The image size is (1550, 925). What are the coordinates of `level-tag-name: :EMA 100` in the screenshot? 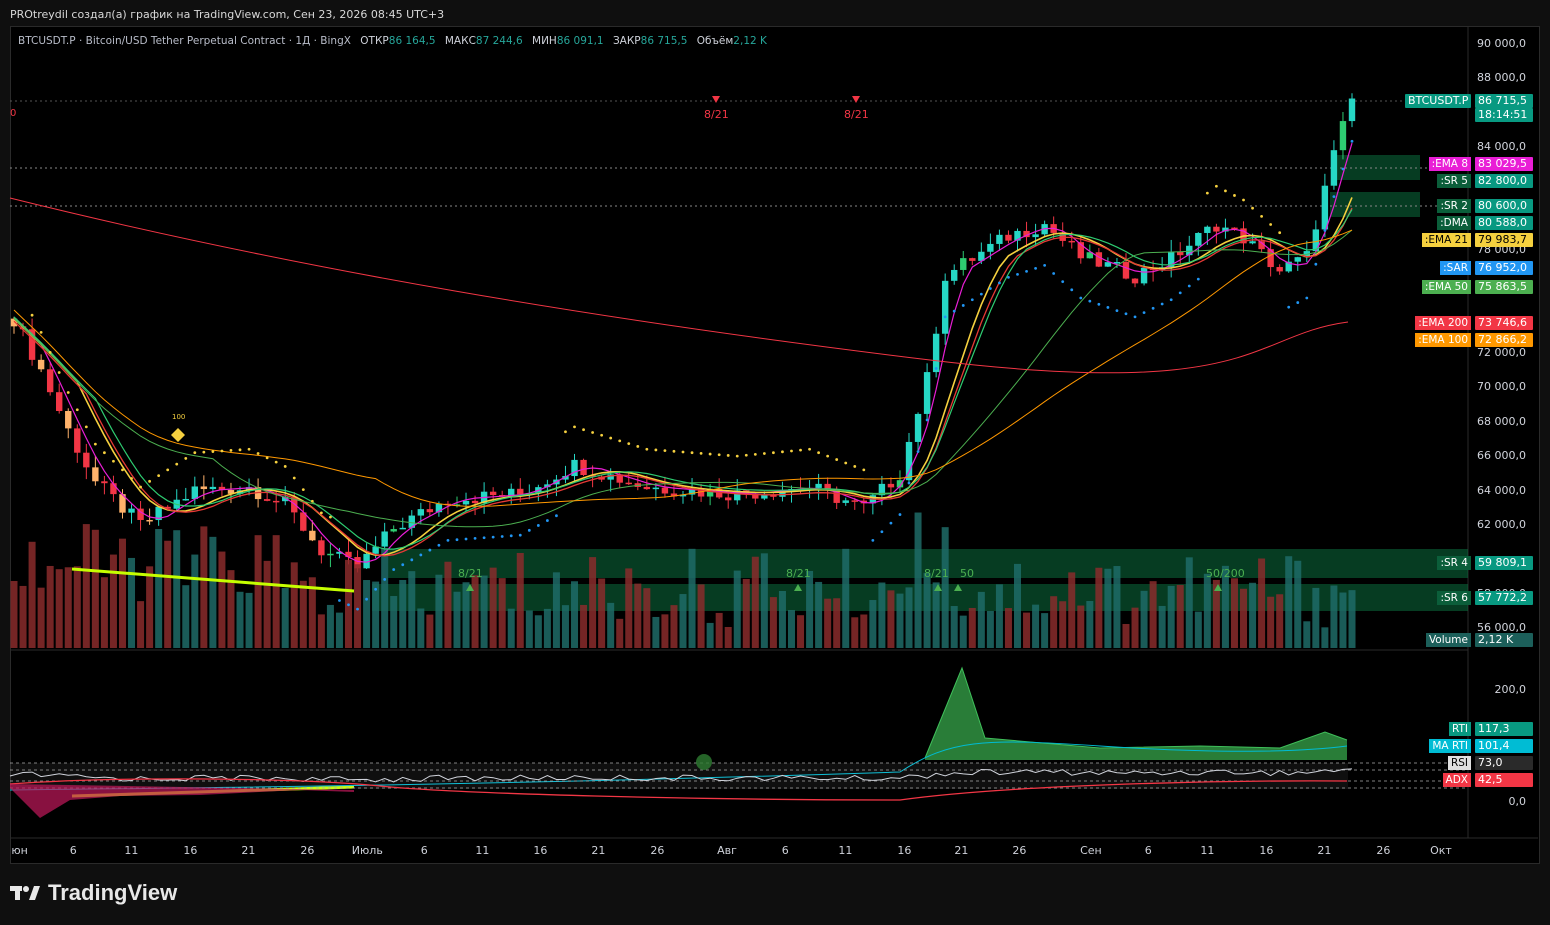 It's located at (1443, 340).